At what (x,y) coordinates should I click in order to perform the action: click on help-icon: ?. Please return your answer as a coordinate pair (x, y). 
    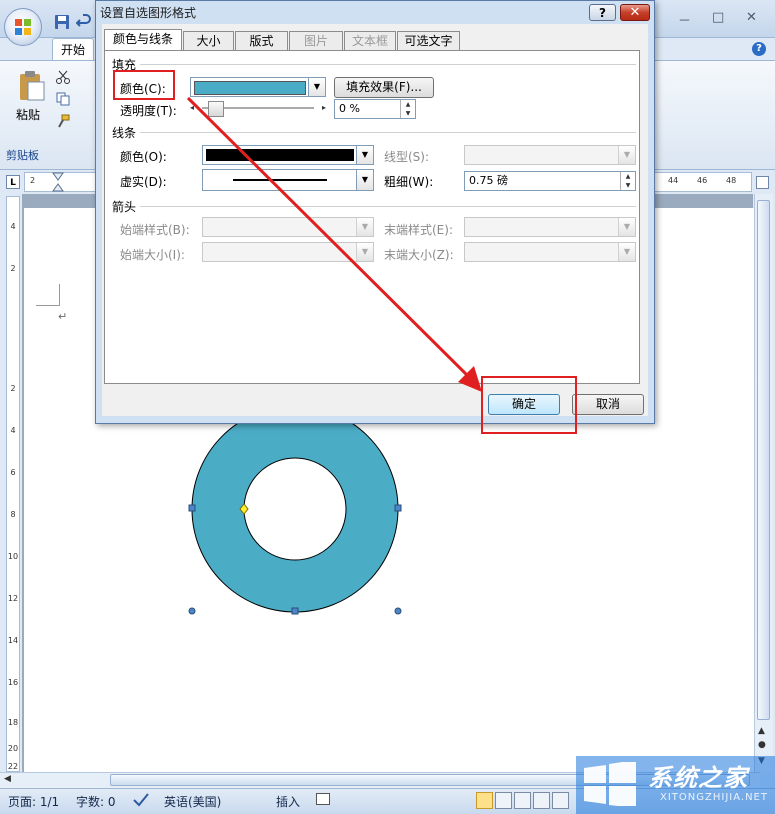
    Looking at the image, I should click on (759, 49).